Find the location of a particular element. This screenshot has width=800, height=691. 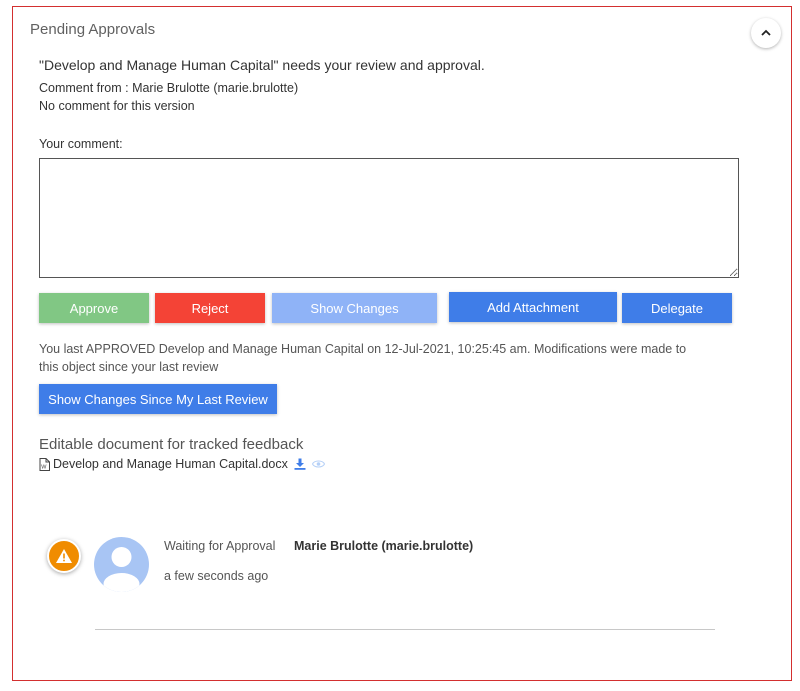

approve-button: Approve is located at coordinates (94, 308).